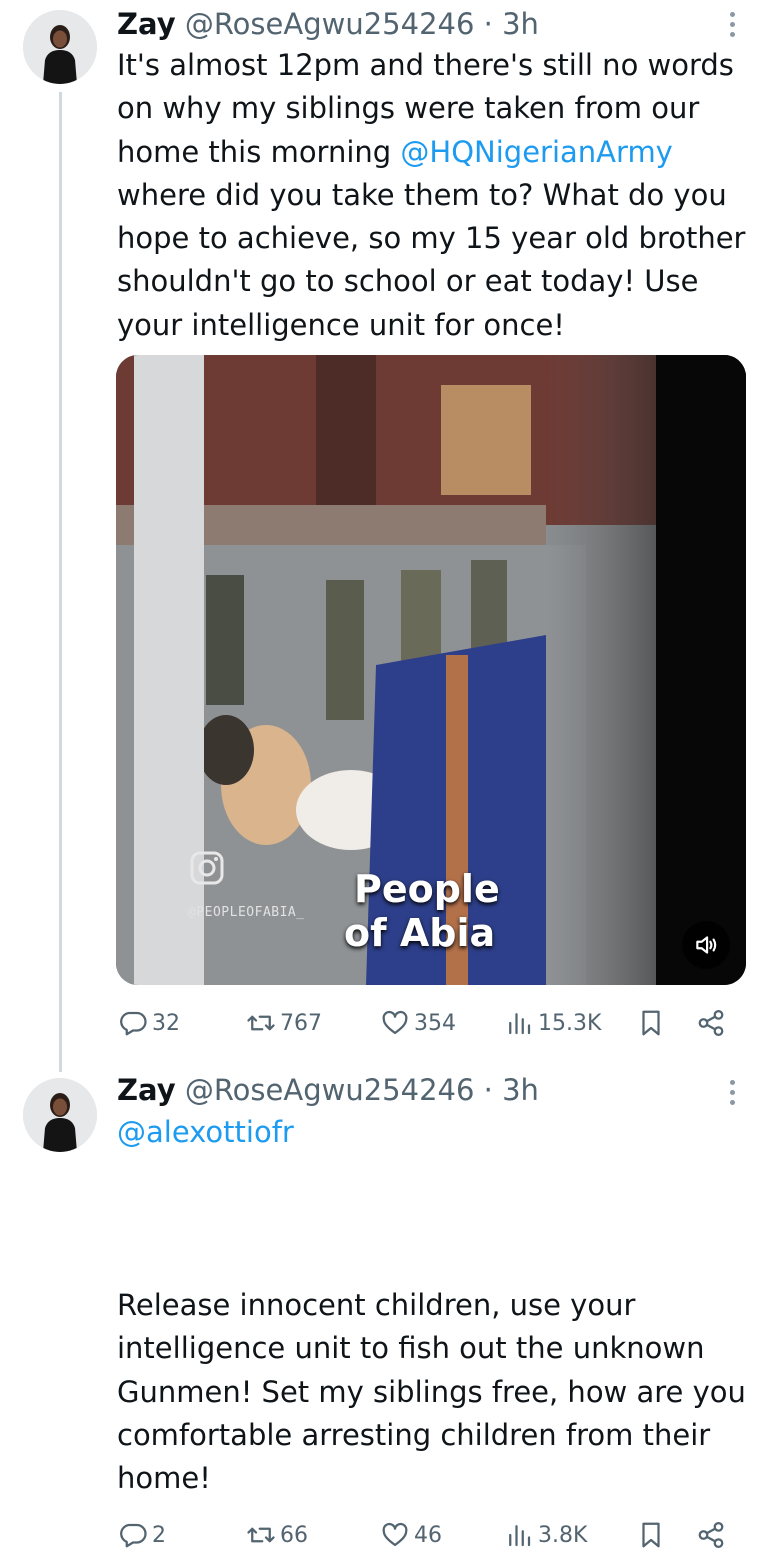  Describe the element at coordinates (277, 1535) in the screenshot. I see `repost-button: 66` at that location.